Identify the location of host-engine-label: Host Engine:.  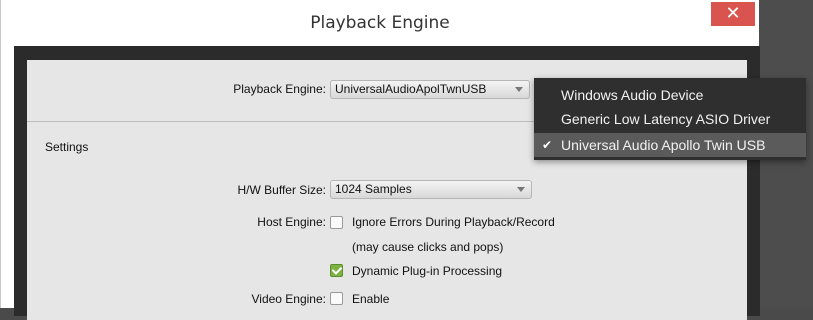
(291, 222).